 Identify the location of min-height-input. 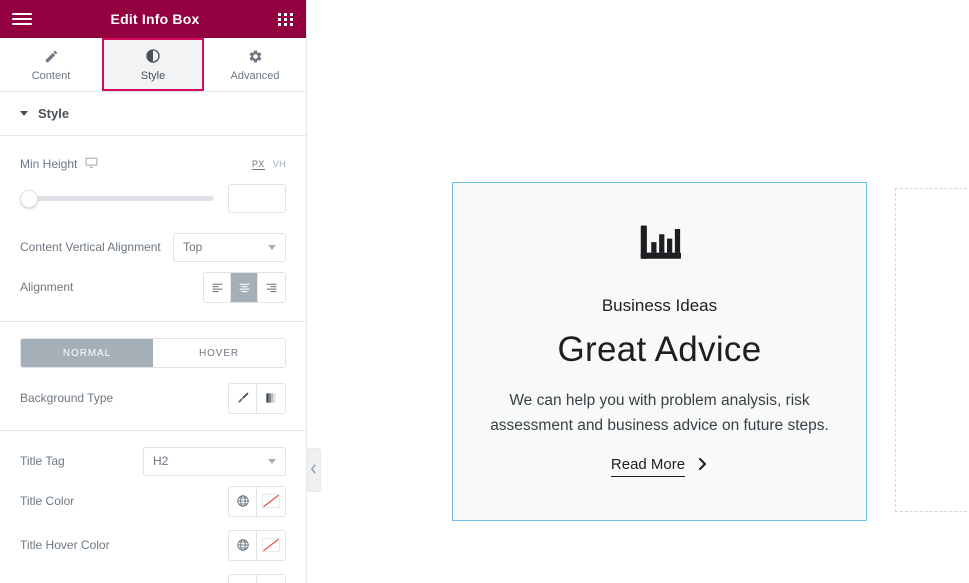
(257, 198).